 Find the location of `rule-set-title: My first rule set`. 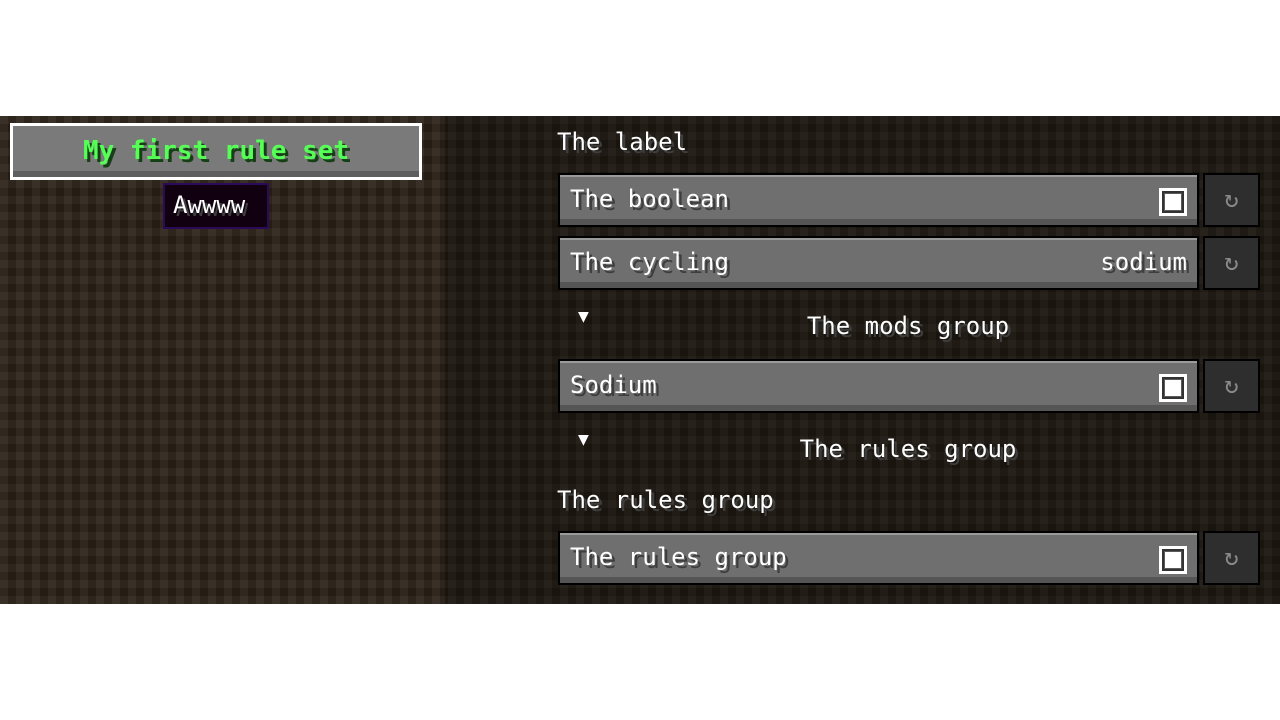

rule-set-title: My first rule set is located at coordinates (216, 151).